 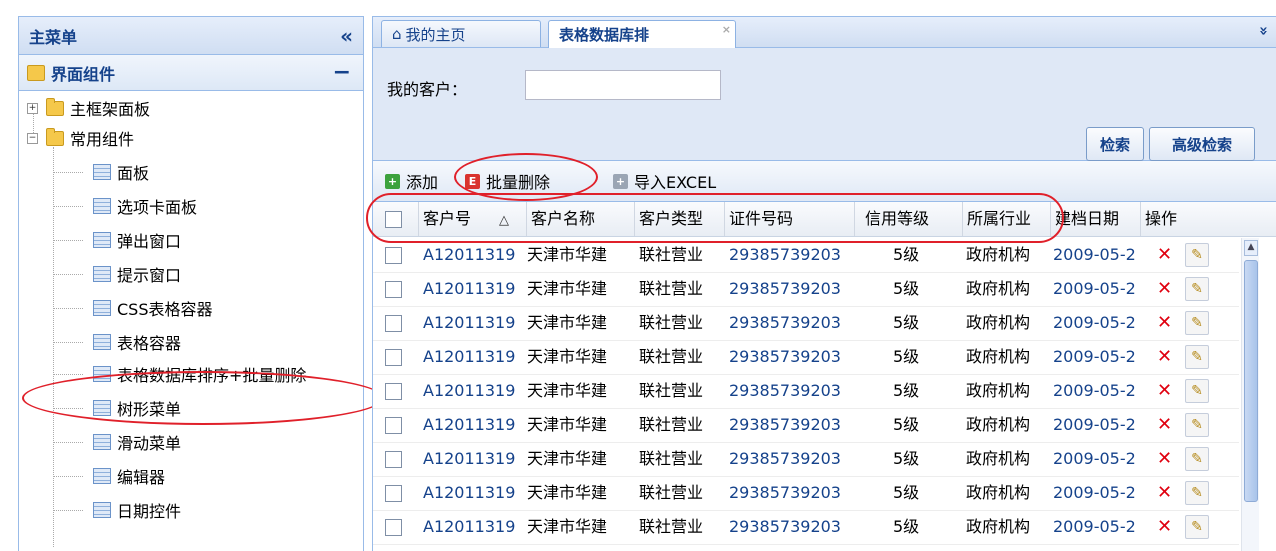 What do you see at coordinates (473, 219) in the screenshot?
I see `header-customer-id: 客户号 △` at bounding box center [473, 219].